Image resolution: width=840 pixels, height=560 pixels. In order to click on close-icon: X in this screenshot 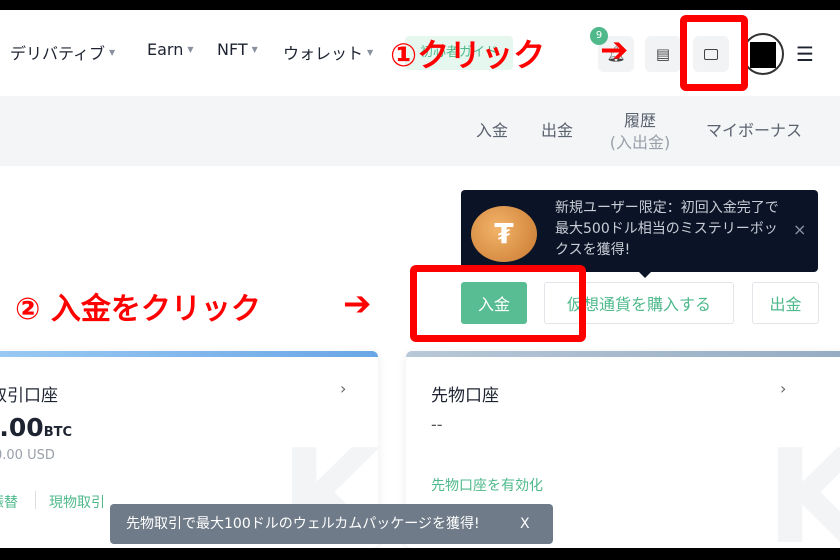, I will do `click(525, 524)`.